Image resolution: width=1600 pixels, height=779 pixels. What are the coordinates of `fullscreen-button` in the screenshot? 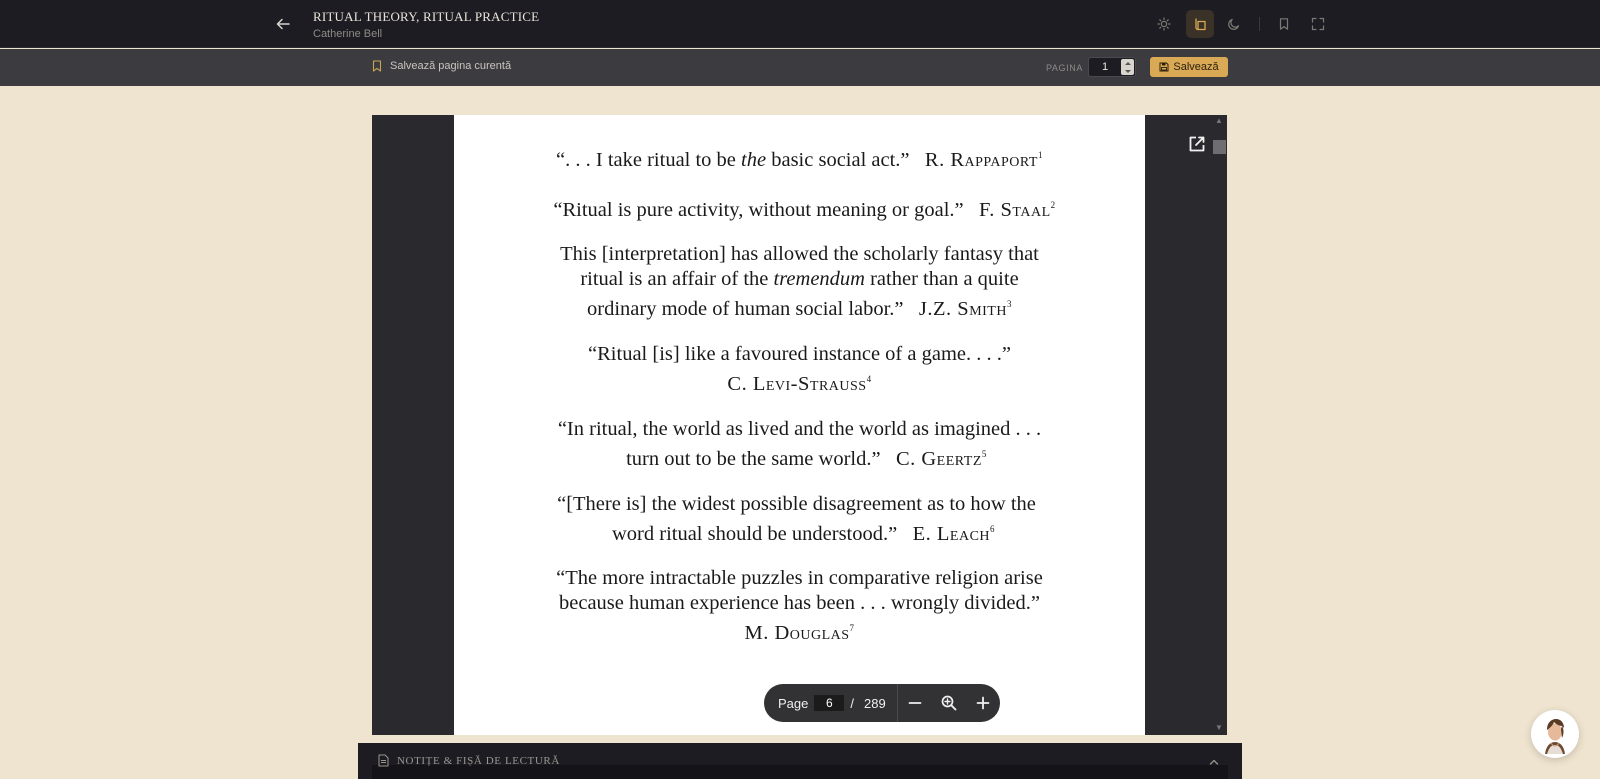 It's located at (1318, 24).